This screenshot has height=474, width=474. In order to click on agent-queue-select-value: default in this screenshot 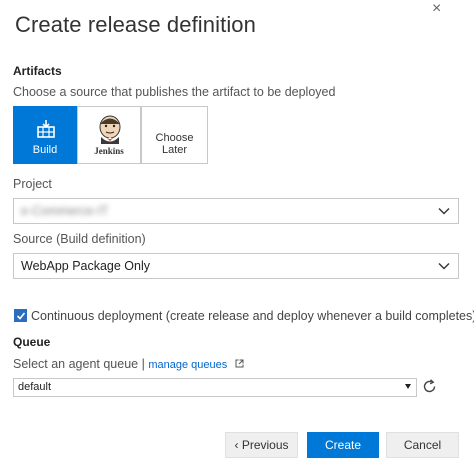, I will do `click(35, 387)`.